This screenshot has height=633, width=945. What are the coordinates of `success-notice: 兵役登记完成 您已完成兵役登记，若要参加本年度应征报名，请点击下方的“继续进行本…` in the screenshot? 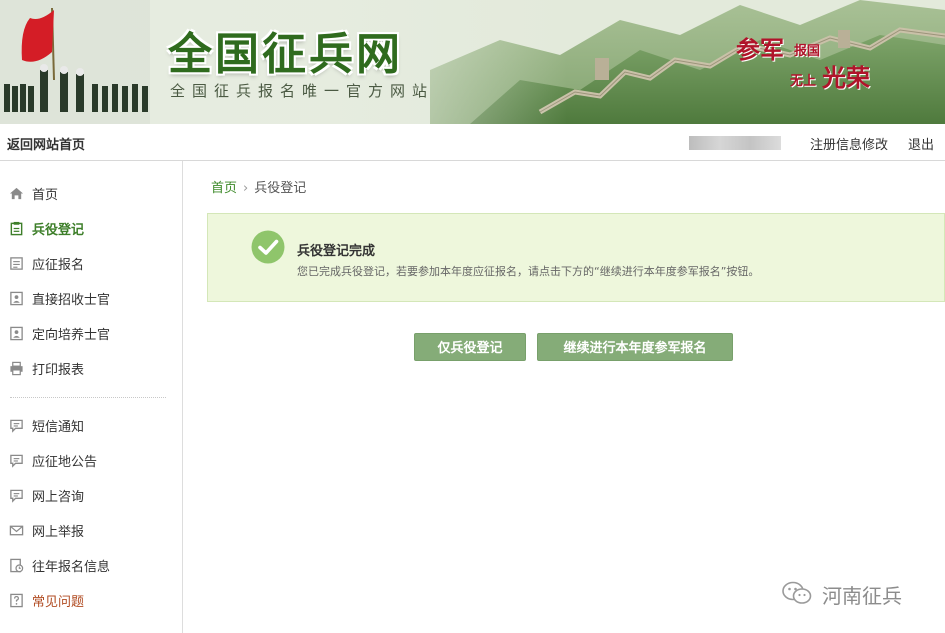 It's located at (576, 257).